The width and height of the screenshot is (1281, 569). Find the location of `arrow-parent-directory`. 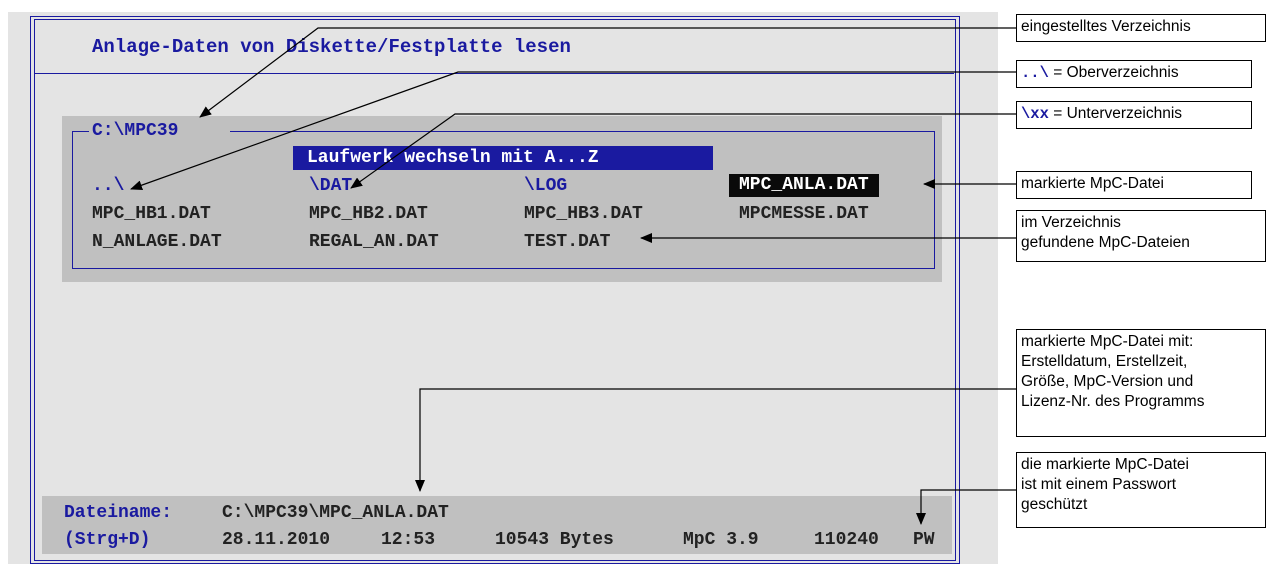

arrow-parent-directory is located at coordinates (573, 131).